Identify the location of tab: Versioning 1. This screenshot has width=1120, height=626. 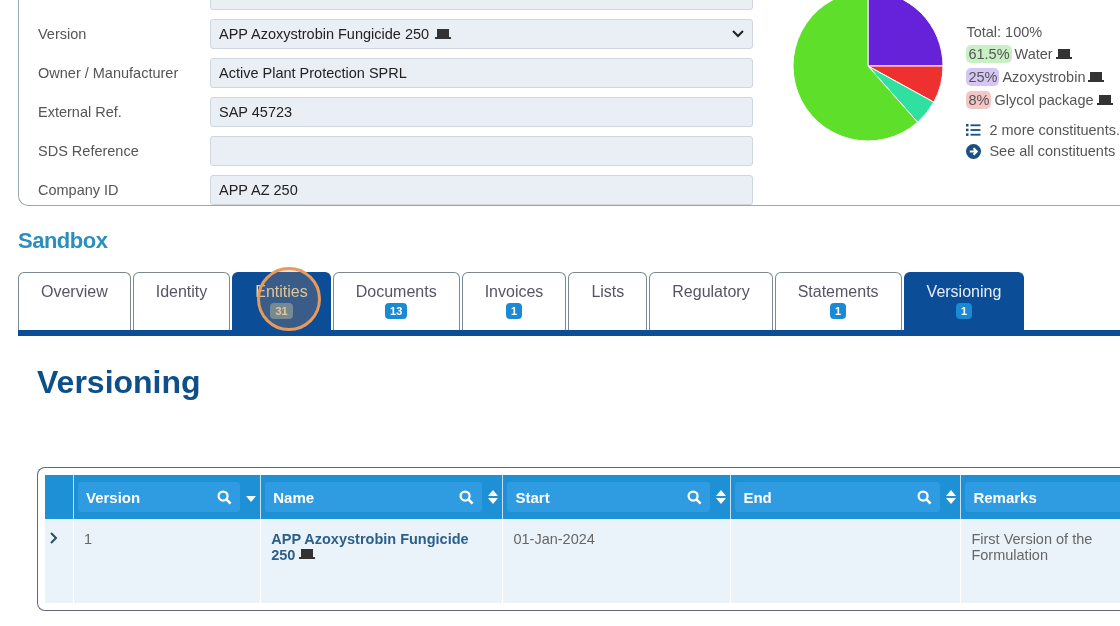
(964, 301).